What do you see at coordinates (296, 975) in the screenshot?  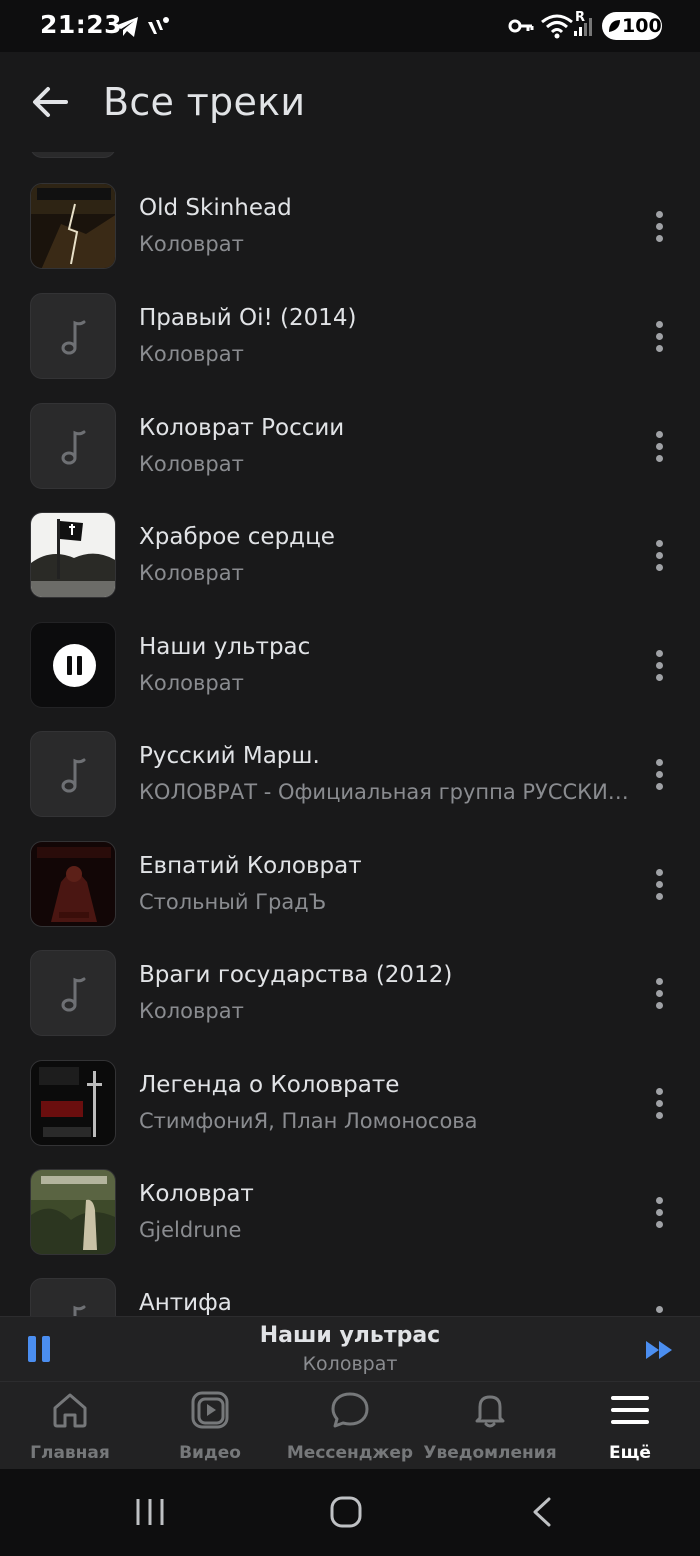 I see `track-title: Враги государства (2012)` at bounding box center [296, 975].